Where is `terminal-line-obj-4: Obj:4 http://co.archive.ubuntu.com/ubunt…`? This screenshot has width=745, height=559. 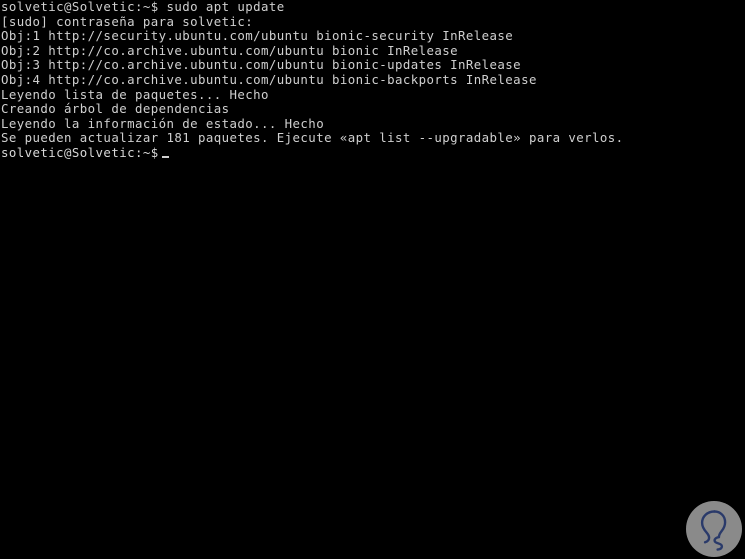
terminal-line-obj-4: Obj:4 http://co.archive.ubuntu.com/ubunt… is located at coordinates (269, 79).